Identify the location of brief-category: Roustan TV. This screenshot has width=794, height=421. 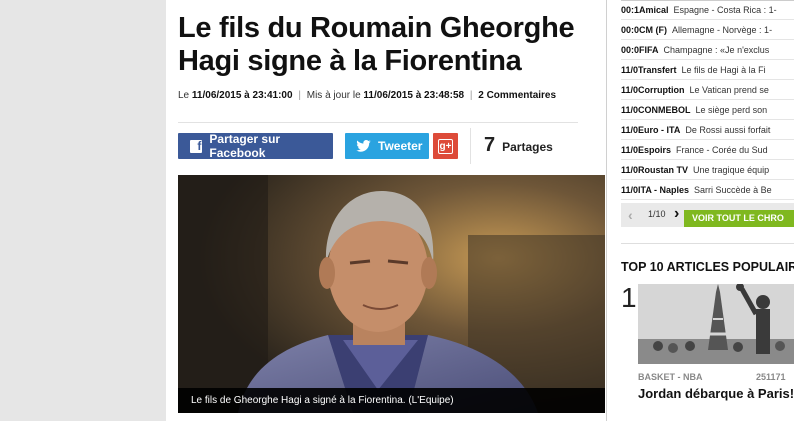
(663, 170).